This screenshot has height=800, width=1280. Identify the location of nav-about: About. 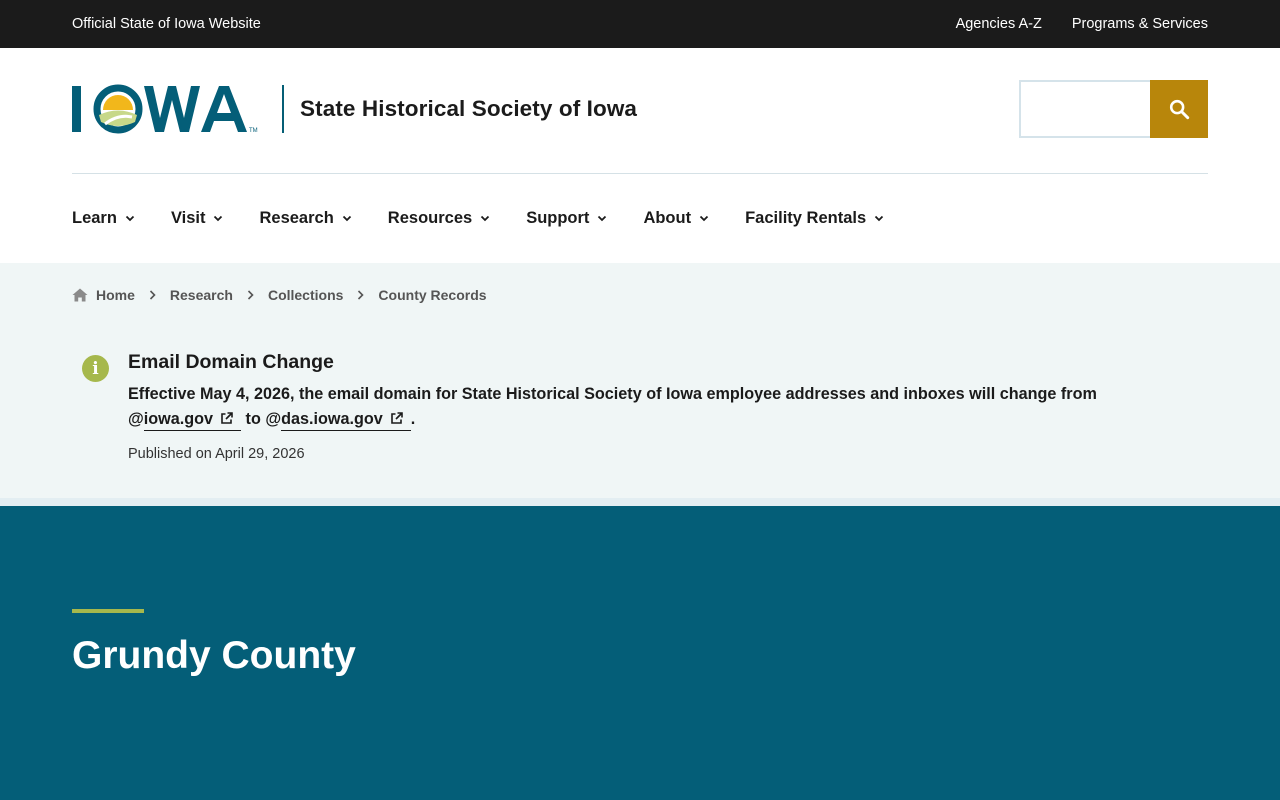
(676, 218).